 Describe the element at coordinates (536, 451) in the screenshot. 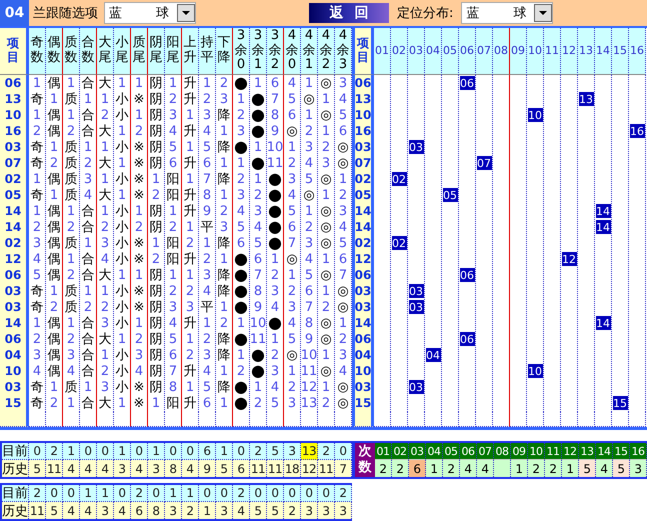

I see `column-header: 10` at that location.